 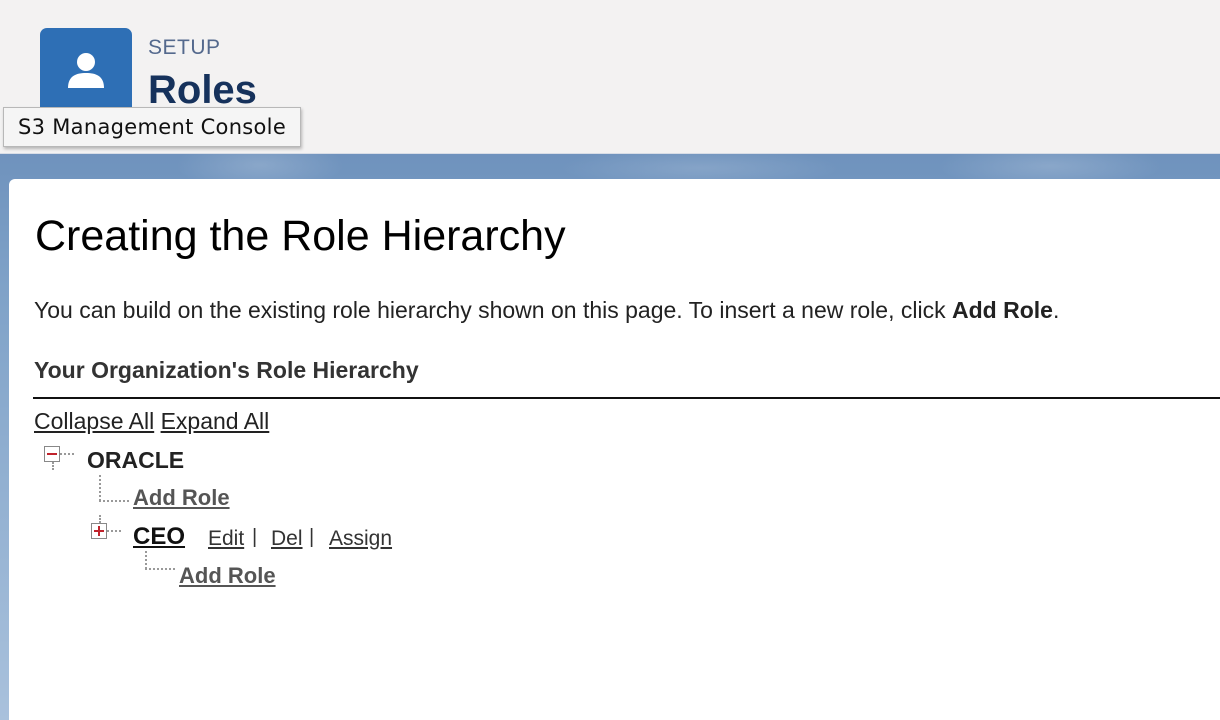 What do you see at coordinates (94, 421) in the screenshot?
I see `collapse-all-link: Collapse All` at bounding box center [94, 421].